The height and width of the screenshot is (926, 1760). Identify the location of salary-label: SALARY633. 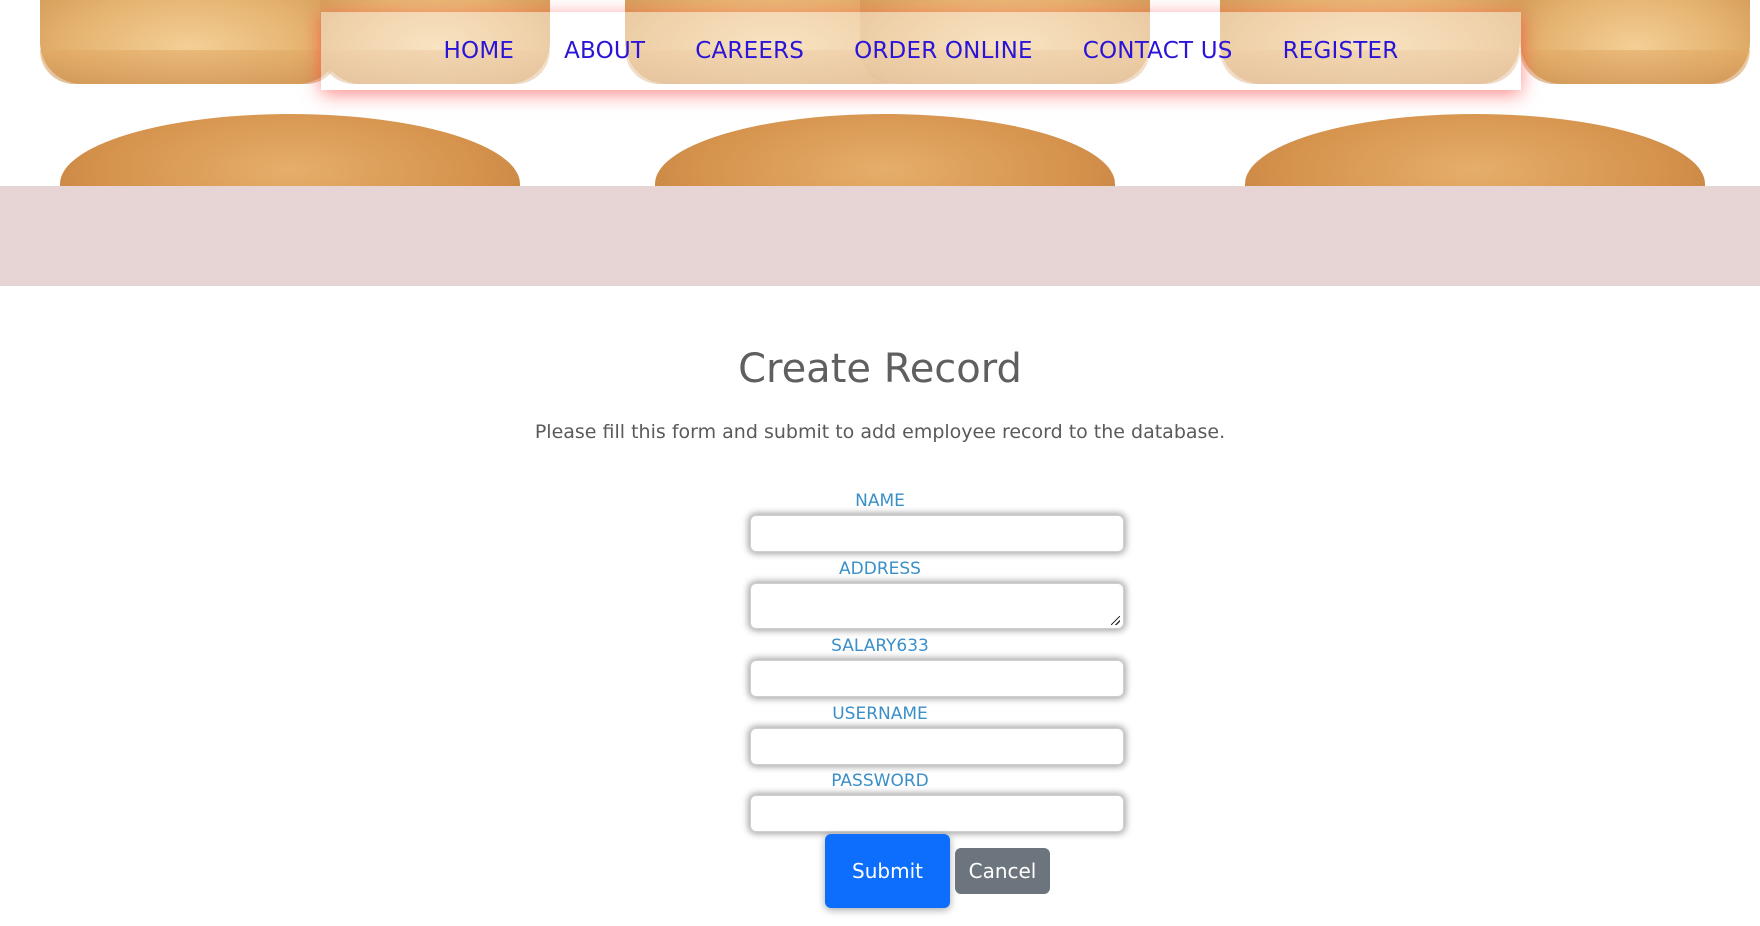
(880, 646).